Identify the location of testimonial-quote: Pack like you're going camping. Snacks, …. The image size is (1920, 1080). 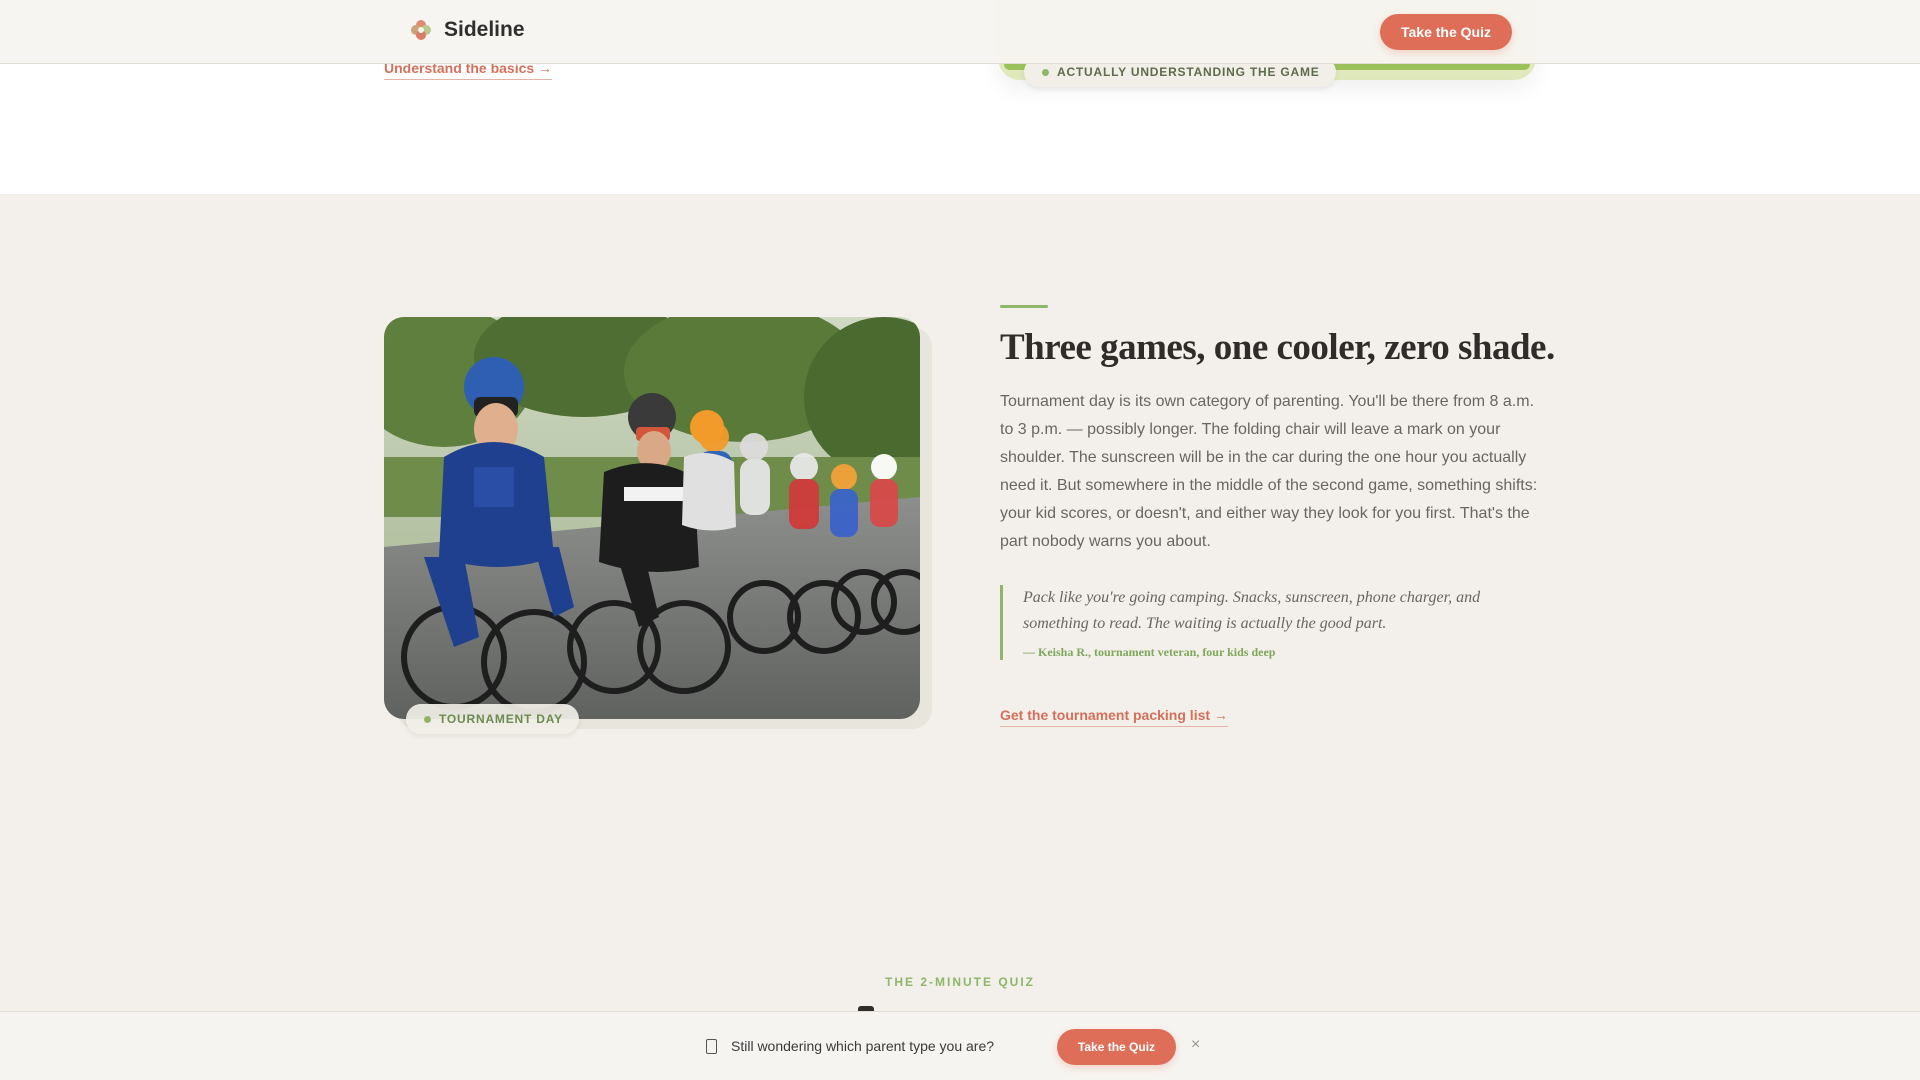
(1260, 622).